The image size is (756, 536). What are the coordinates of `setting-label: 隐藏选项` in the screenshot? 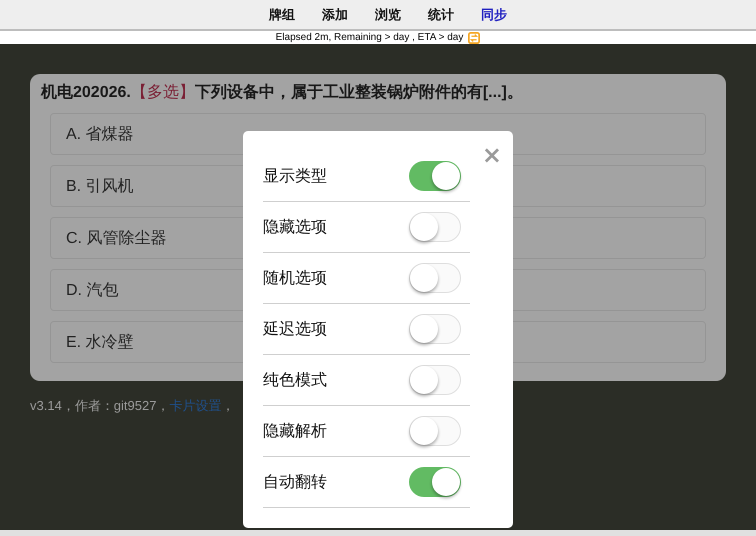 It's located at (295, 228).